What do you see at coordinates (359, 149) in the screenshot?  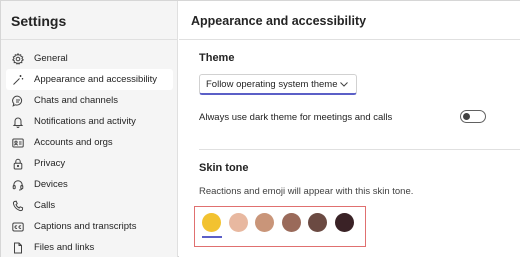 I see `section-divider` at bounding box center [359, 149].